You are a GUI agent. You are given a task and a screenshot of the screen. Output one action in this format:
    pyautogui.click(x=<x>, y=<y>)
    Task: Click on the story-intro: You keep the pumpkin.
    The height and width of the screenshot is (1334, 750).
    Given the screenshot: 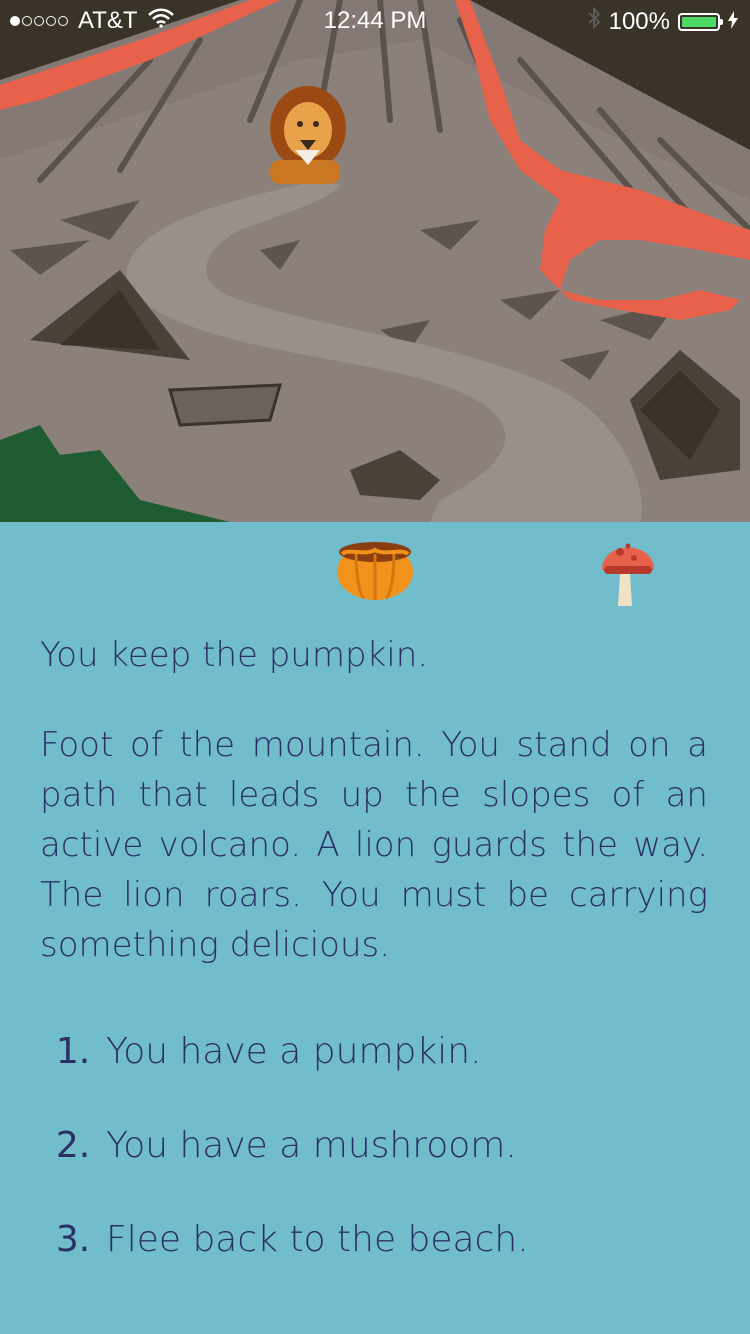 What is the action you would take?
    pyautogui.click(x=234, y=655)
    